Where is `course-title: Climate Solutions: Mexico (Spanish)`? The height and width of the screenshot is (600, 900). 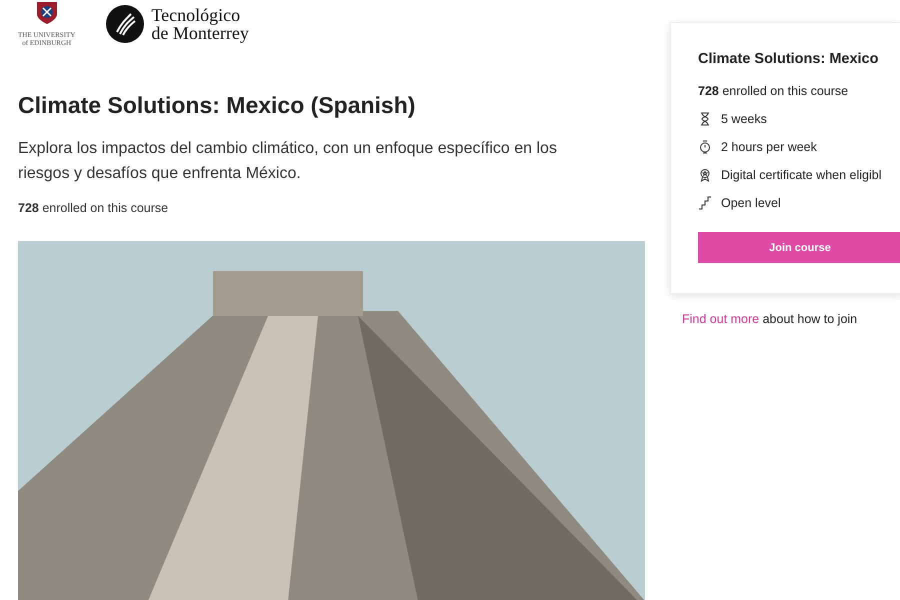
course-title: Climate Solutions: Mexico (Spanish) is located at coordinates (217, 105).